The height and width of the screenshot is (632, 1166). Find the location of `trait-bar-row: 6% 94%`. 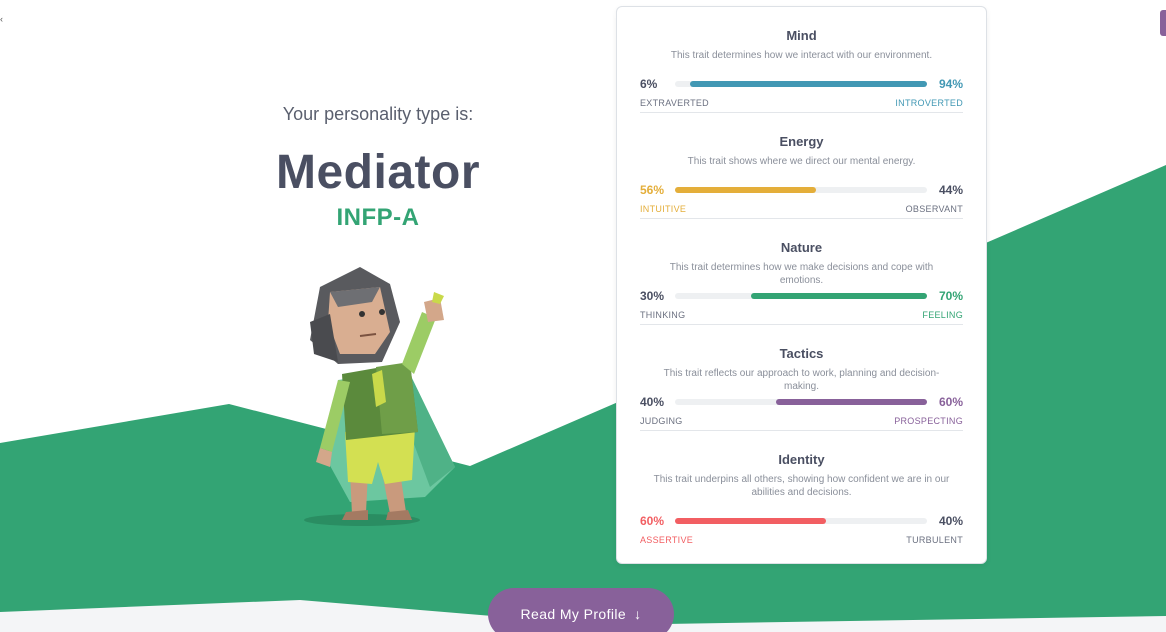

trait-bar-row: 6% 94% is located at coordinates (801, 84).